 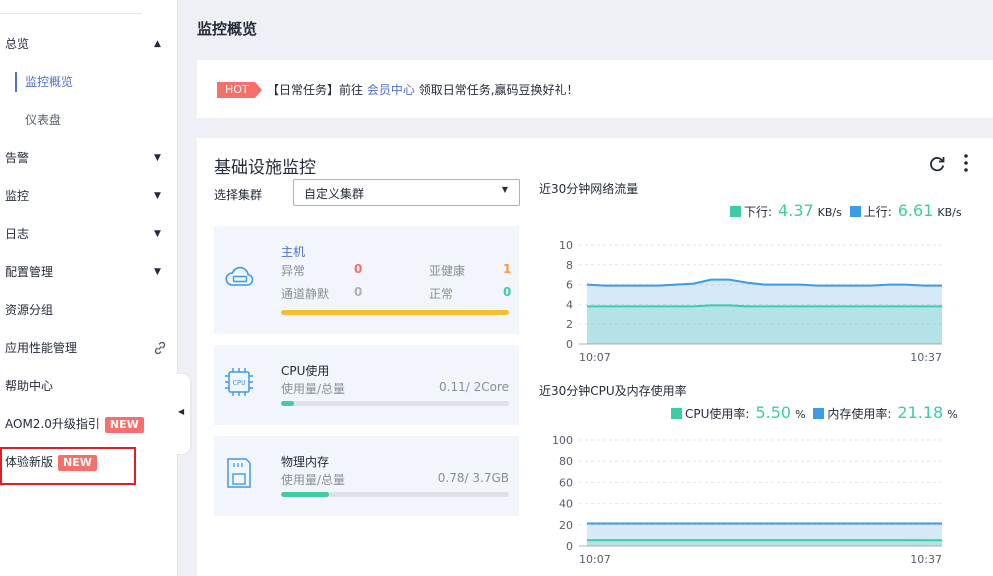 I want to click on svg-text: CPU, so click(x=239, y=383).